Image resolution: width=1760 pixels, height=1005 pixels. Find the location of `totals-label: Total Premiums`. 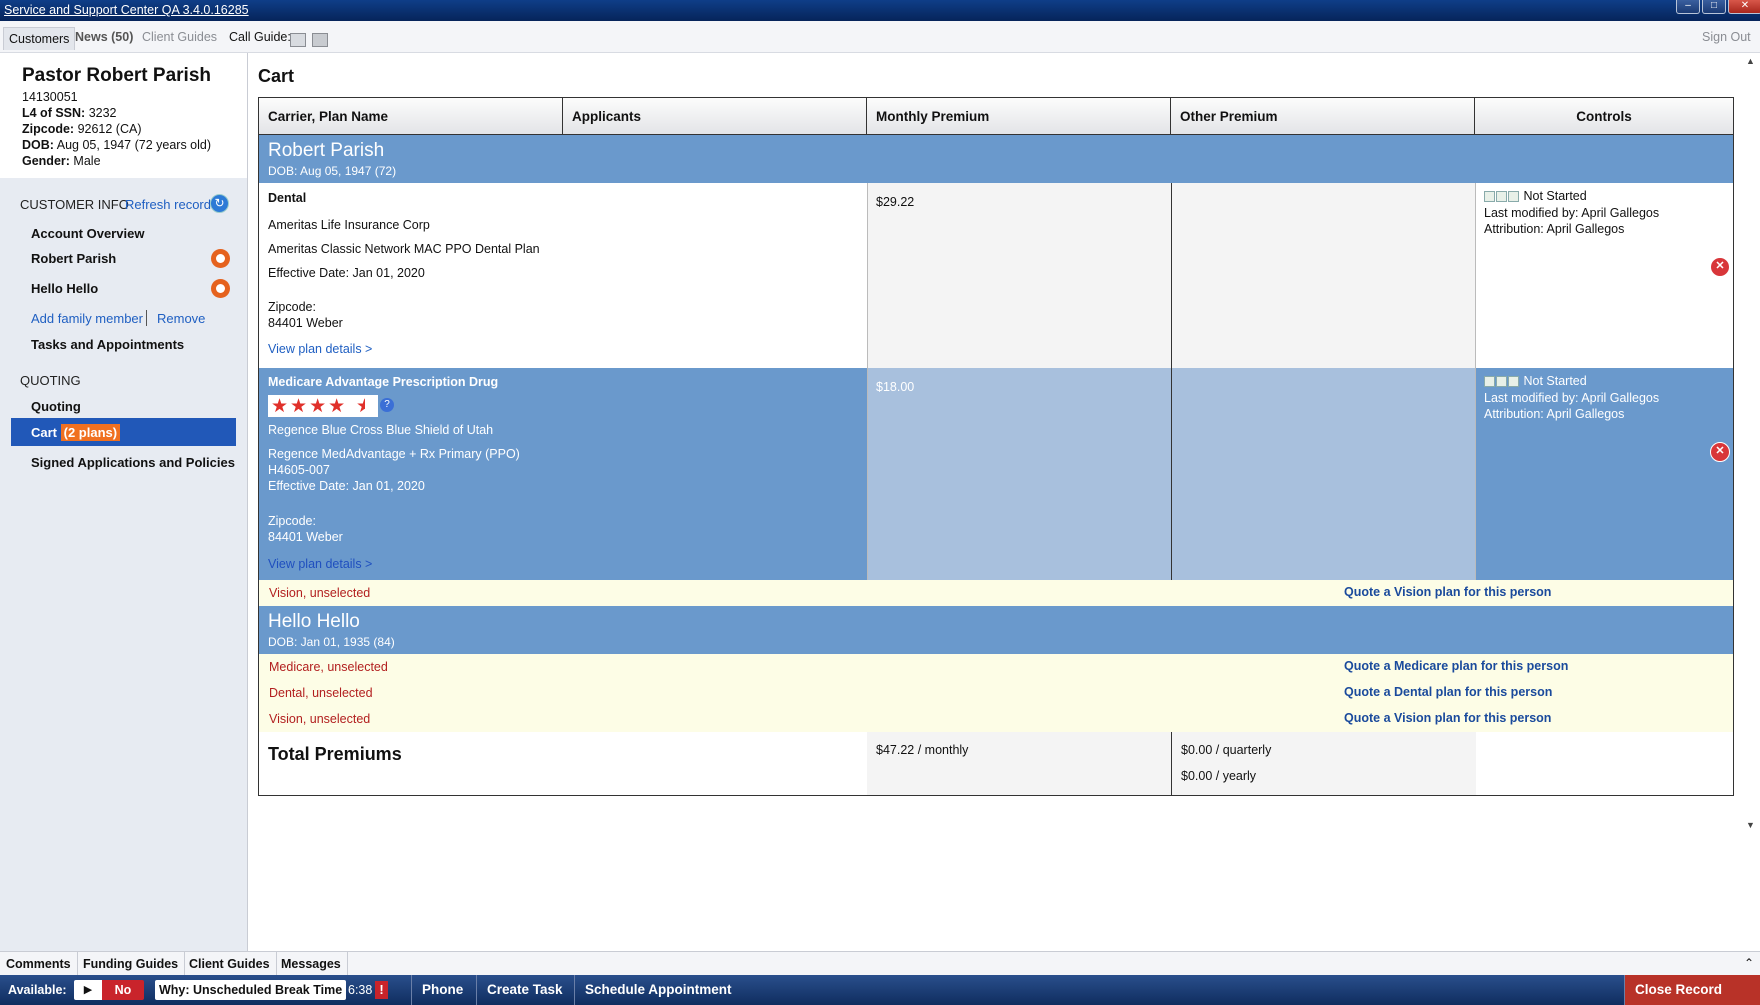

totals-label: Total Premiums is located at coordinates (335, 754).